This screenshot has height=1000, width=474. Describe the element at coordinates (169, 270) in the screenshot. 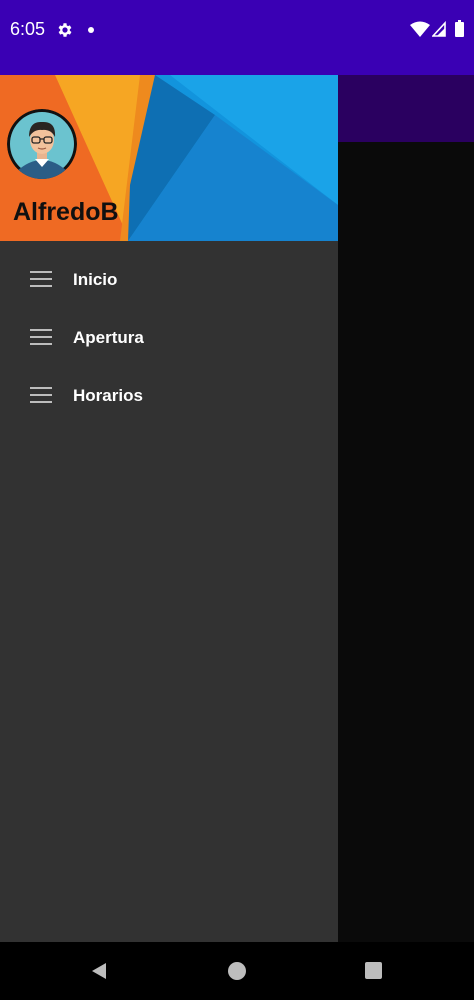

I see `menu-item-inicio: Inicio` at that location.